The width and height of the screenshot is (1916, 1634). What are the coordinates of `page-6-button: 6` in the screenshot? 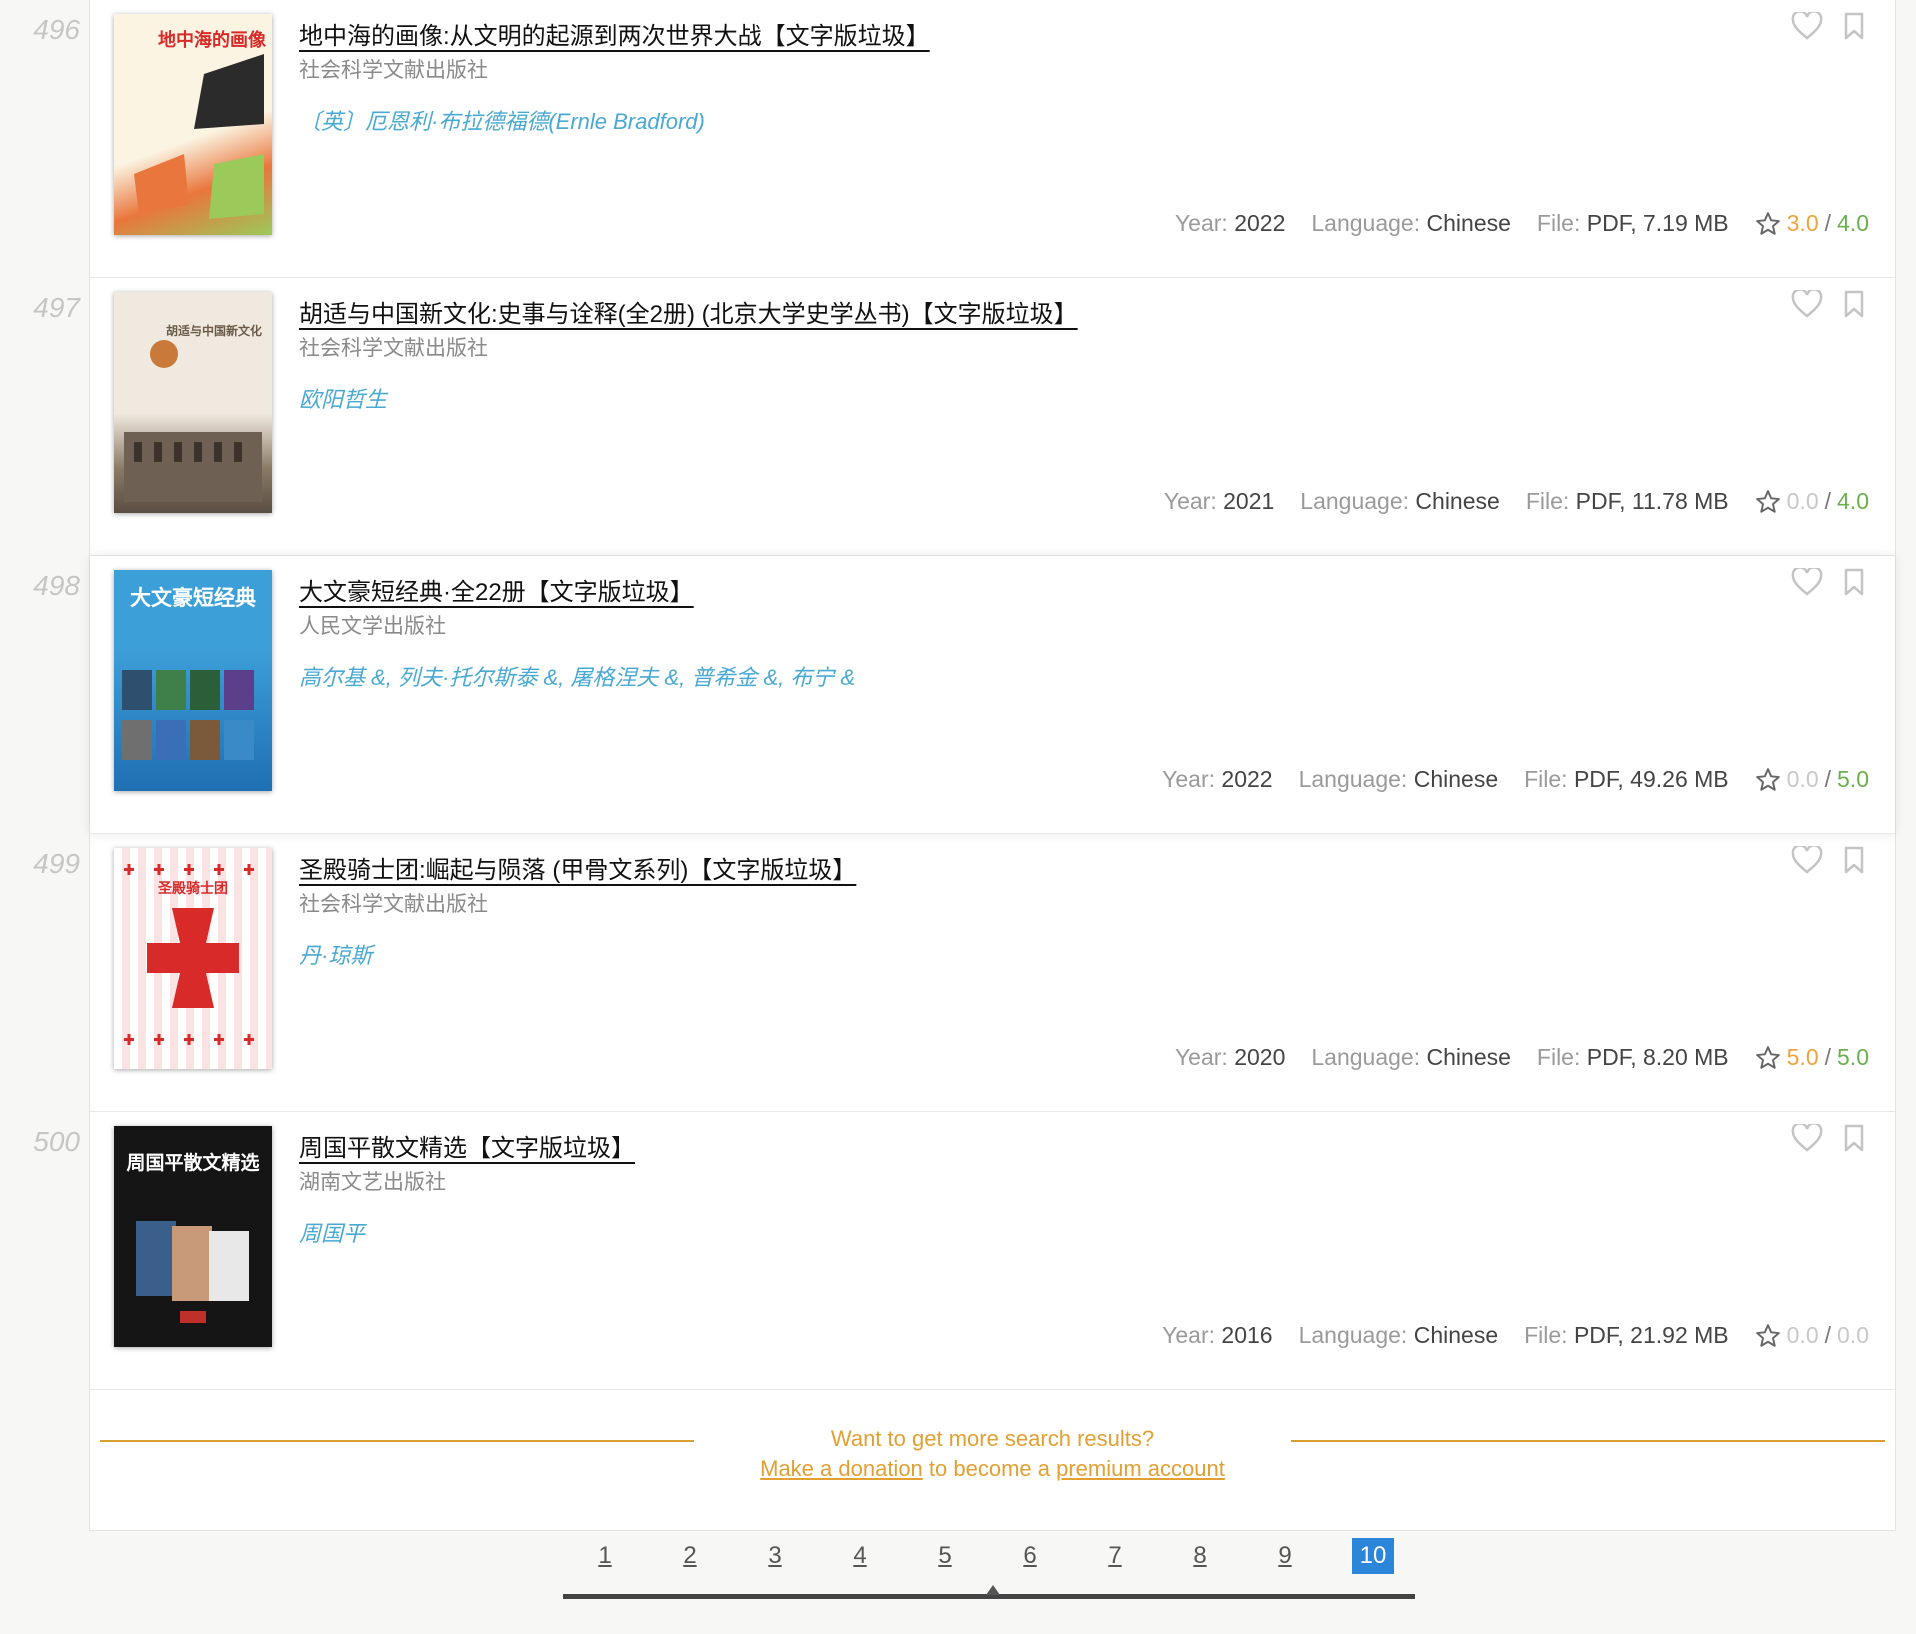 It's located at (1030, 1556).